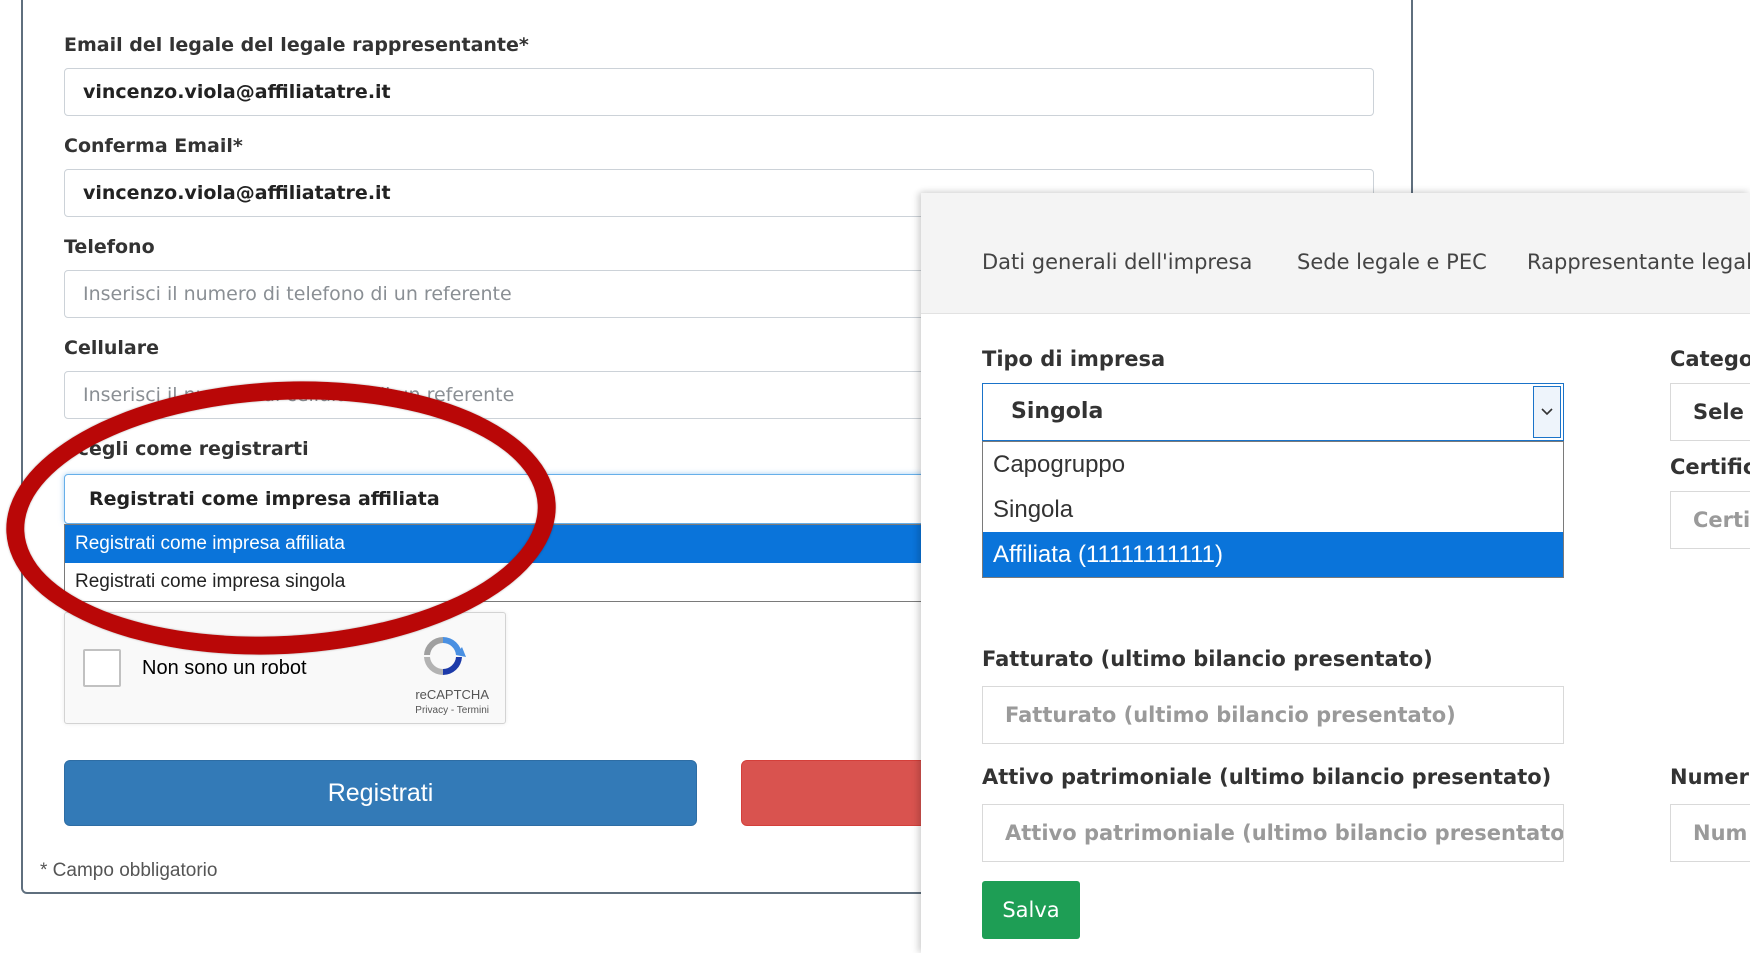 The image size is (1750, 953). Describe the element at coordinates (719, 92) in the screenshot. I see `email-field: vincenzo.viola@affiliatatre.it` at that location.